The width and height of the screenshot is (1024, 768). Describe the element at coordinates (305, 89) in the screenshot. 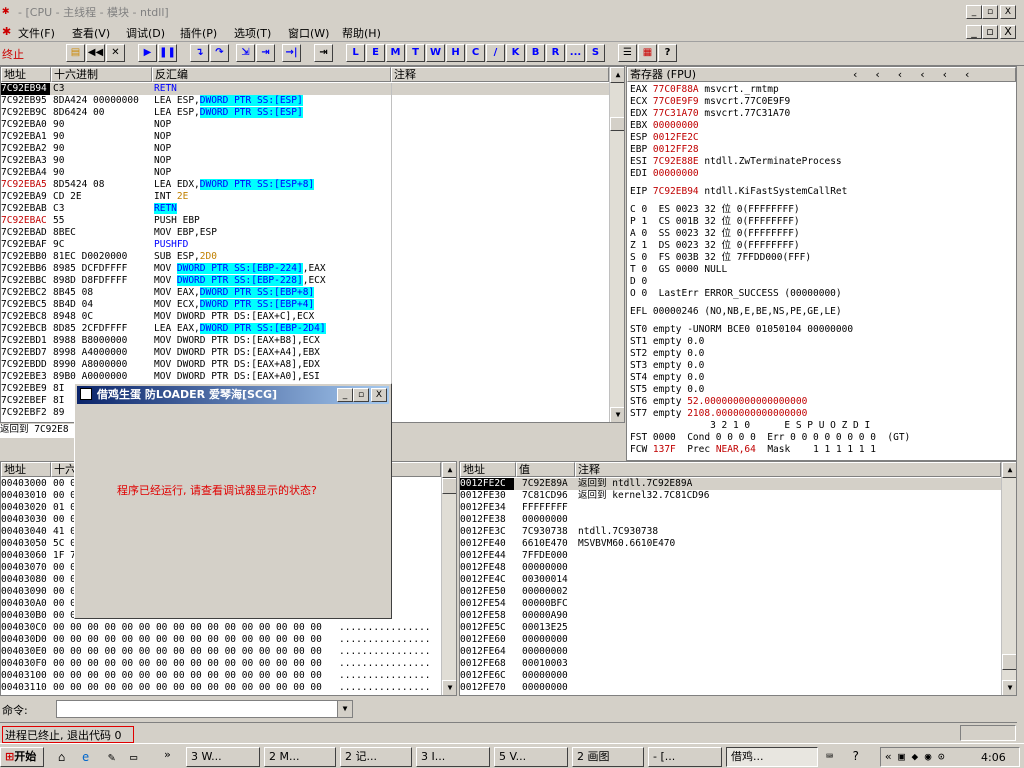

I see `disasm-row: 7C92EB94 C3 RETN` at that location.